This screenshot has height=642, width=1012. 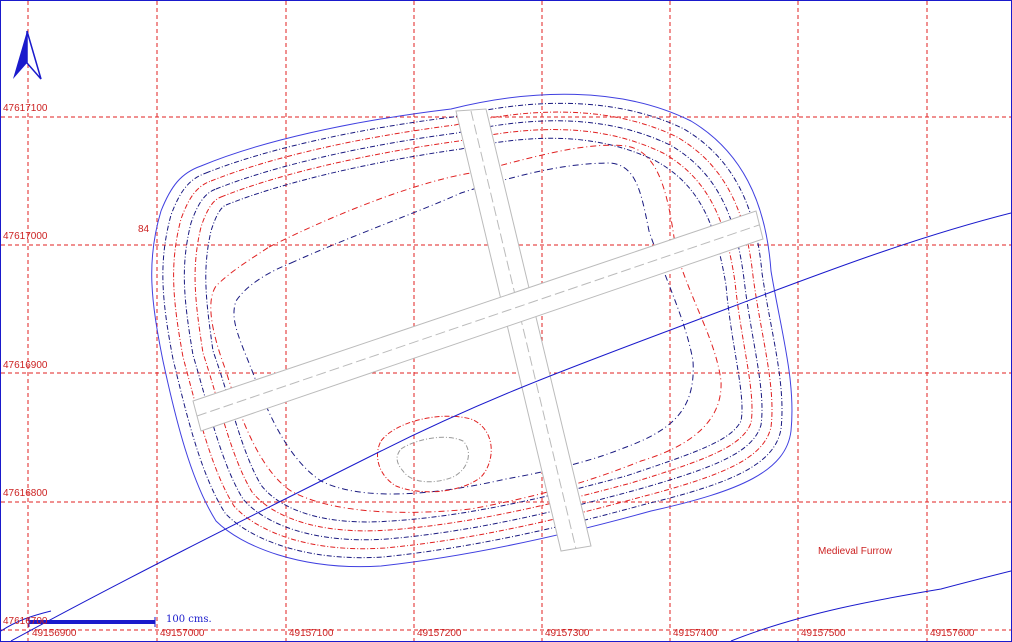 I want to click on y-tick-label: 47617100, so click(x=25, y=108).